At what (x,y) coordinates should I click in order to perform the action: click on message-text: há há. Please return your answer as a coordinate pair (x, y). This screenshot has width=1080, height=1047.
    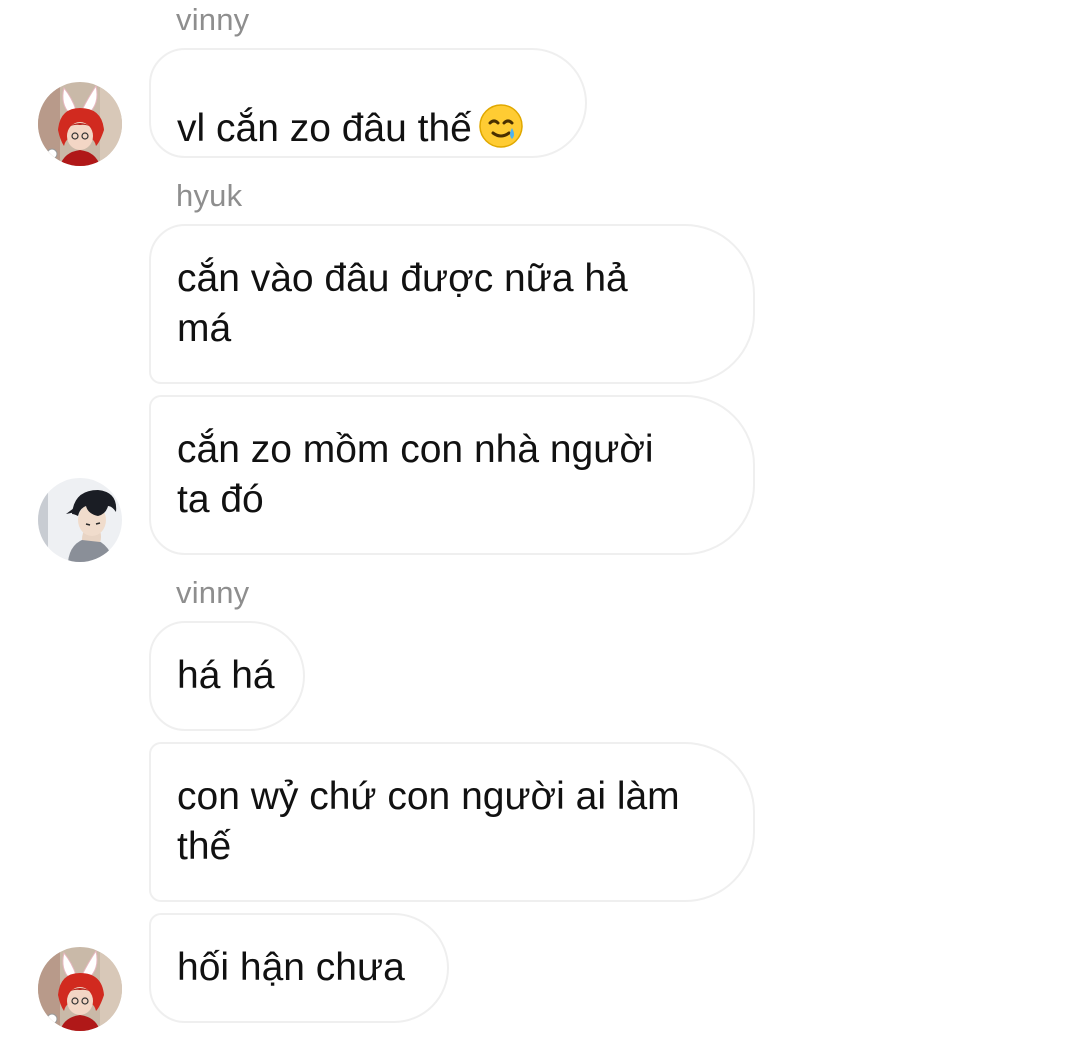
    Looking at the image, I should click on (226, 675).